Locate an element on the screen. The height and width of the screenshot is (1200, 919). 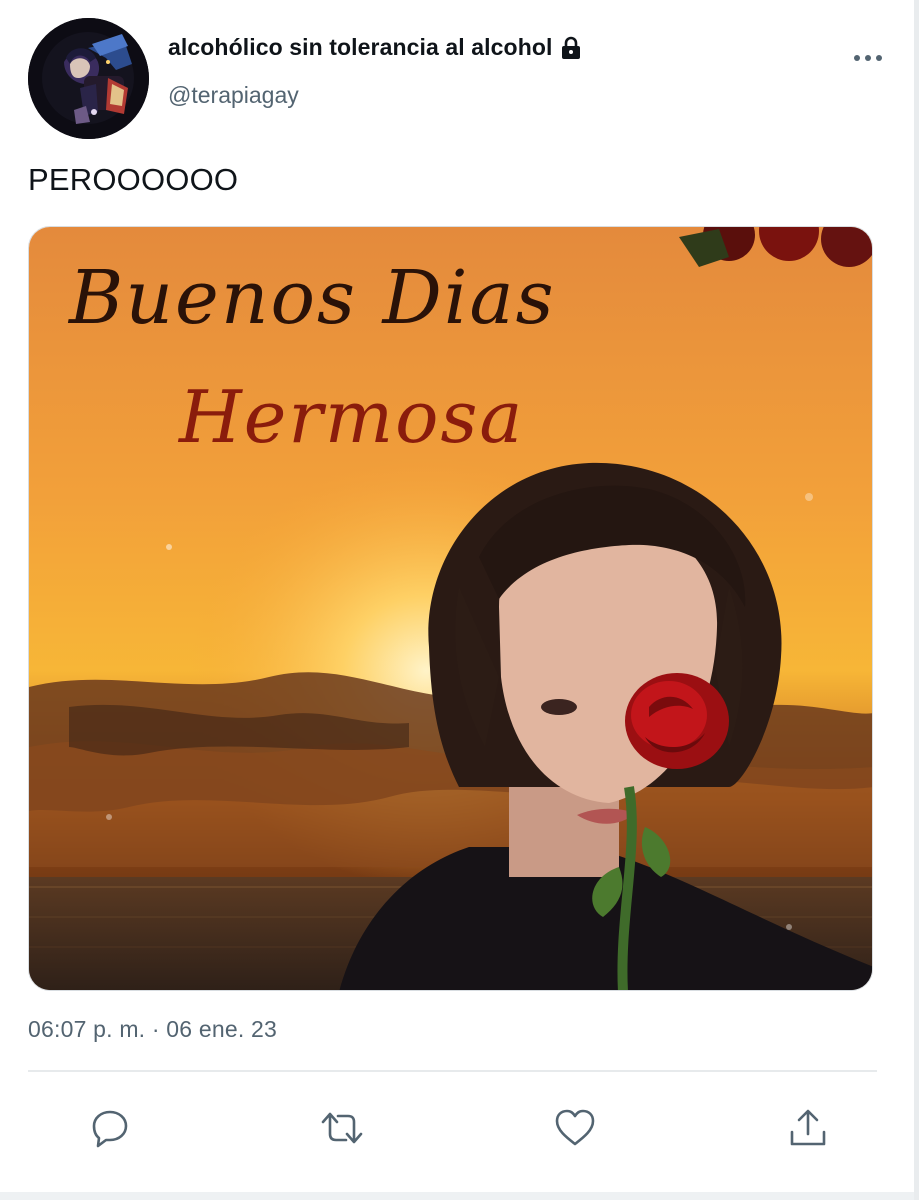
media-caption-line-1: Buenos Dias is located at coordinates (312, 298).